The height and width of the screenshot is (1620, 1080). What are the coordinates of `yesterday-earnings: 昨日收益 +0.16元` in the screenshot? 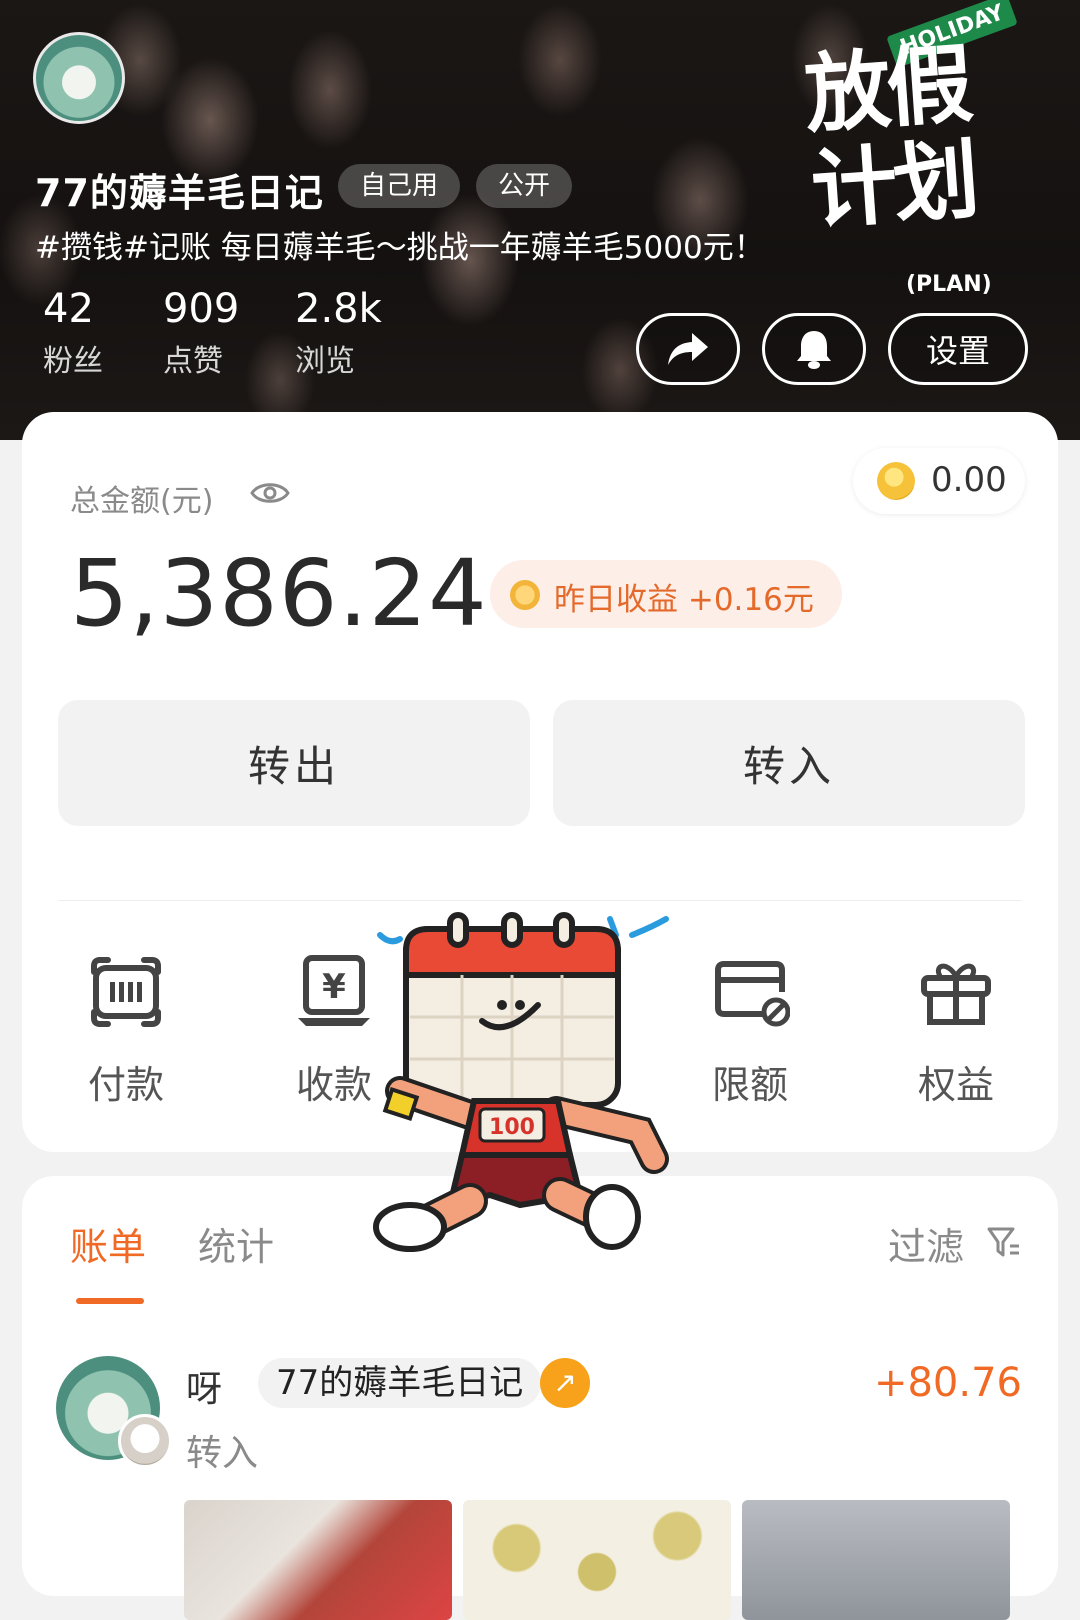 It's located at (666, 594).